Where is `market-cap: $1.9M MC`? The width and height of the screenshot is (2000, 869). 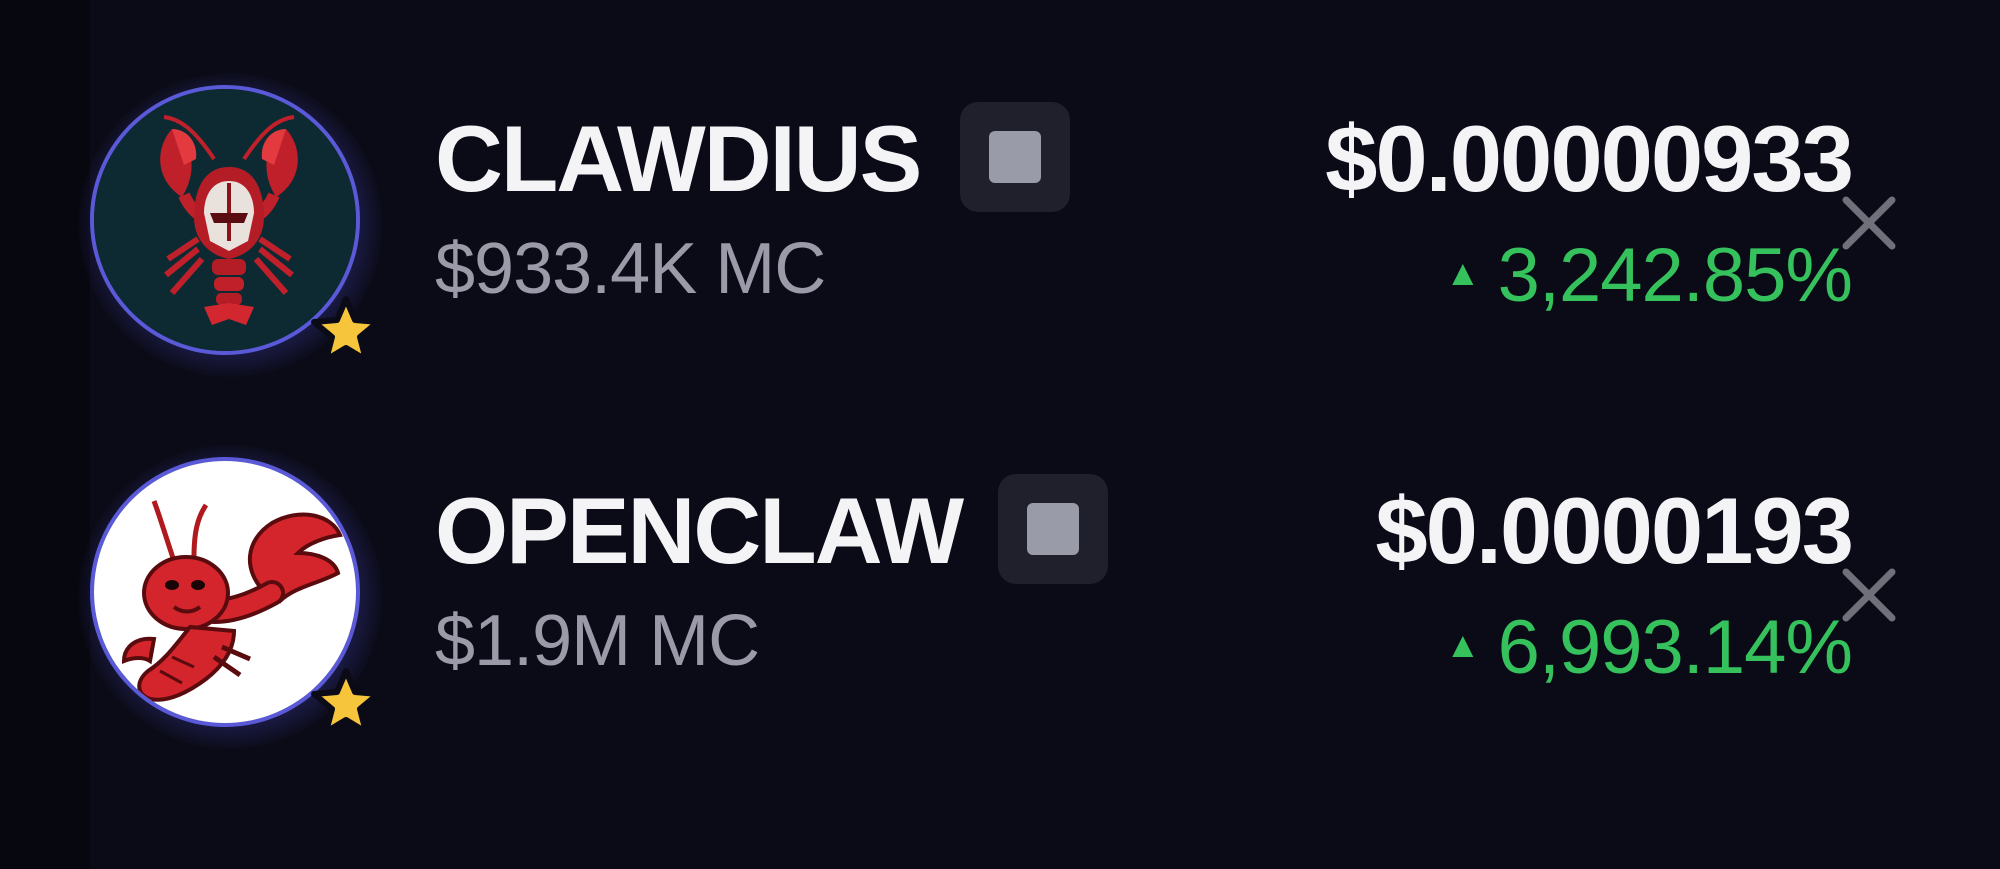
market-cap: $1.9M MC is located at coordinates (597, 641).